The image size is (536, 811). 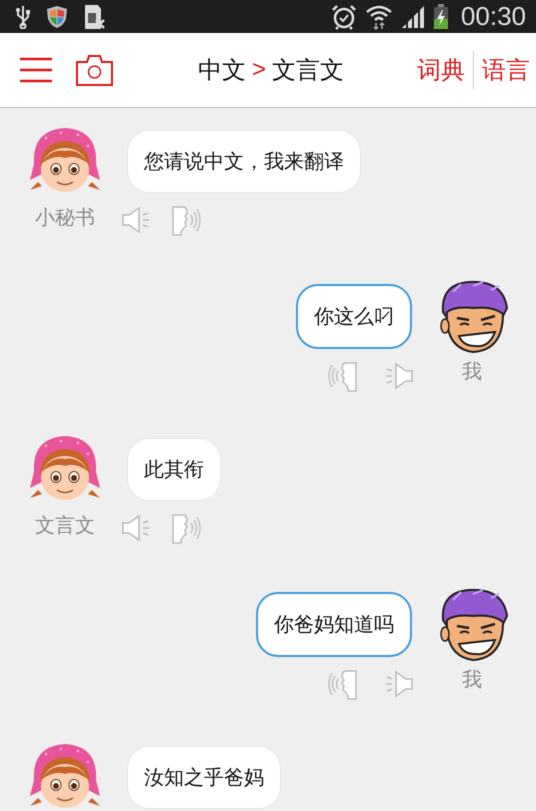 What do you see at coordinates (204, 777) in the screenshot?
I see `message-bubble: 汝知之乎爸妈` at bounding box center [204, 777].